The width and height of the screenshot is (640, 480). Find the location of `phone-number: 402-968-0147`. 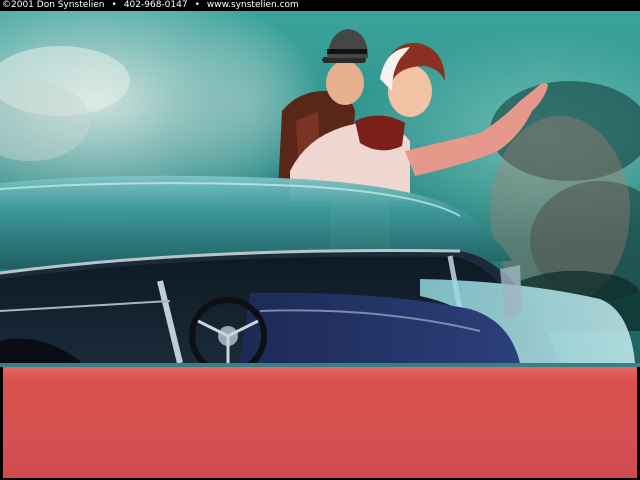

phone-number: 402-968-0147 is located at coordinates (155, 5).